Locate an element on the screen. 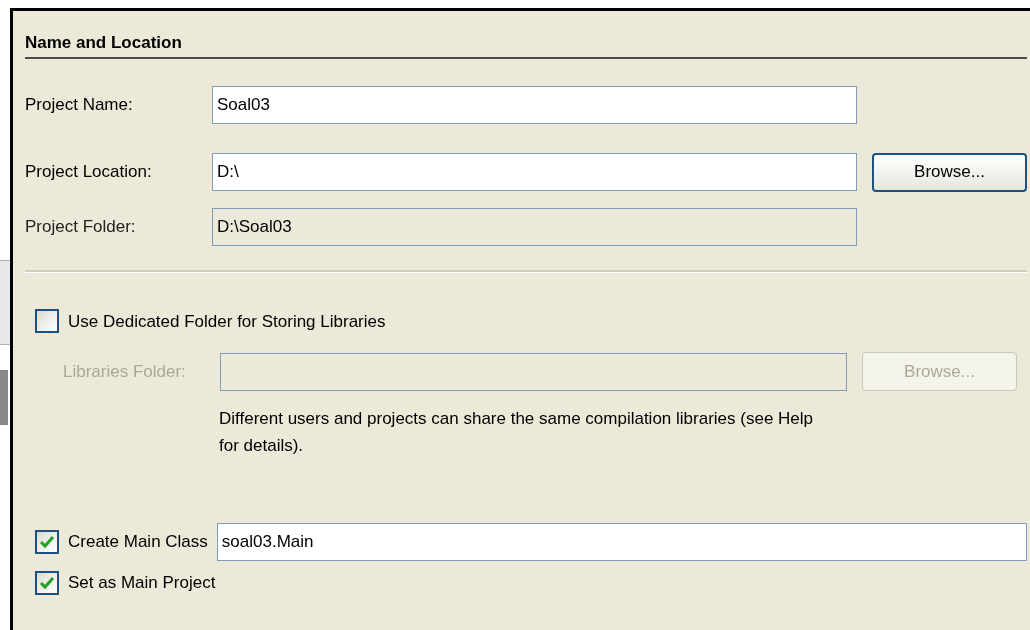  text-field: D:\ is located at coordinates (534, 172).